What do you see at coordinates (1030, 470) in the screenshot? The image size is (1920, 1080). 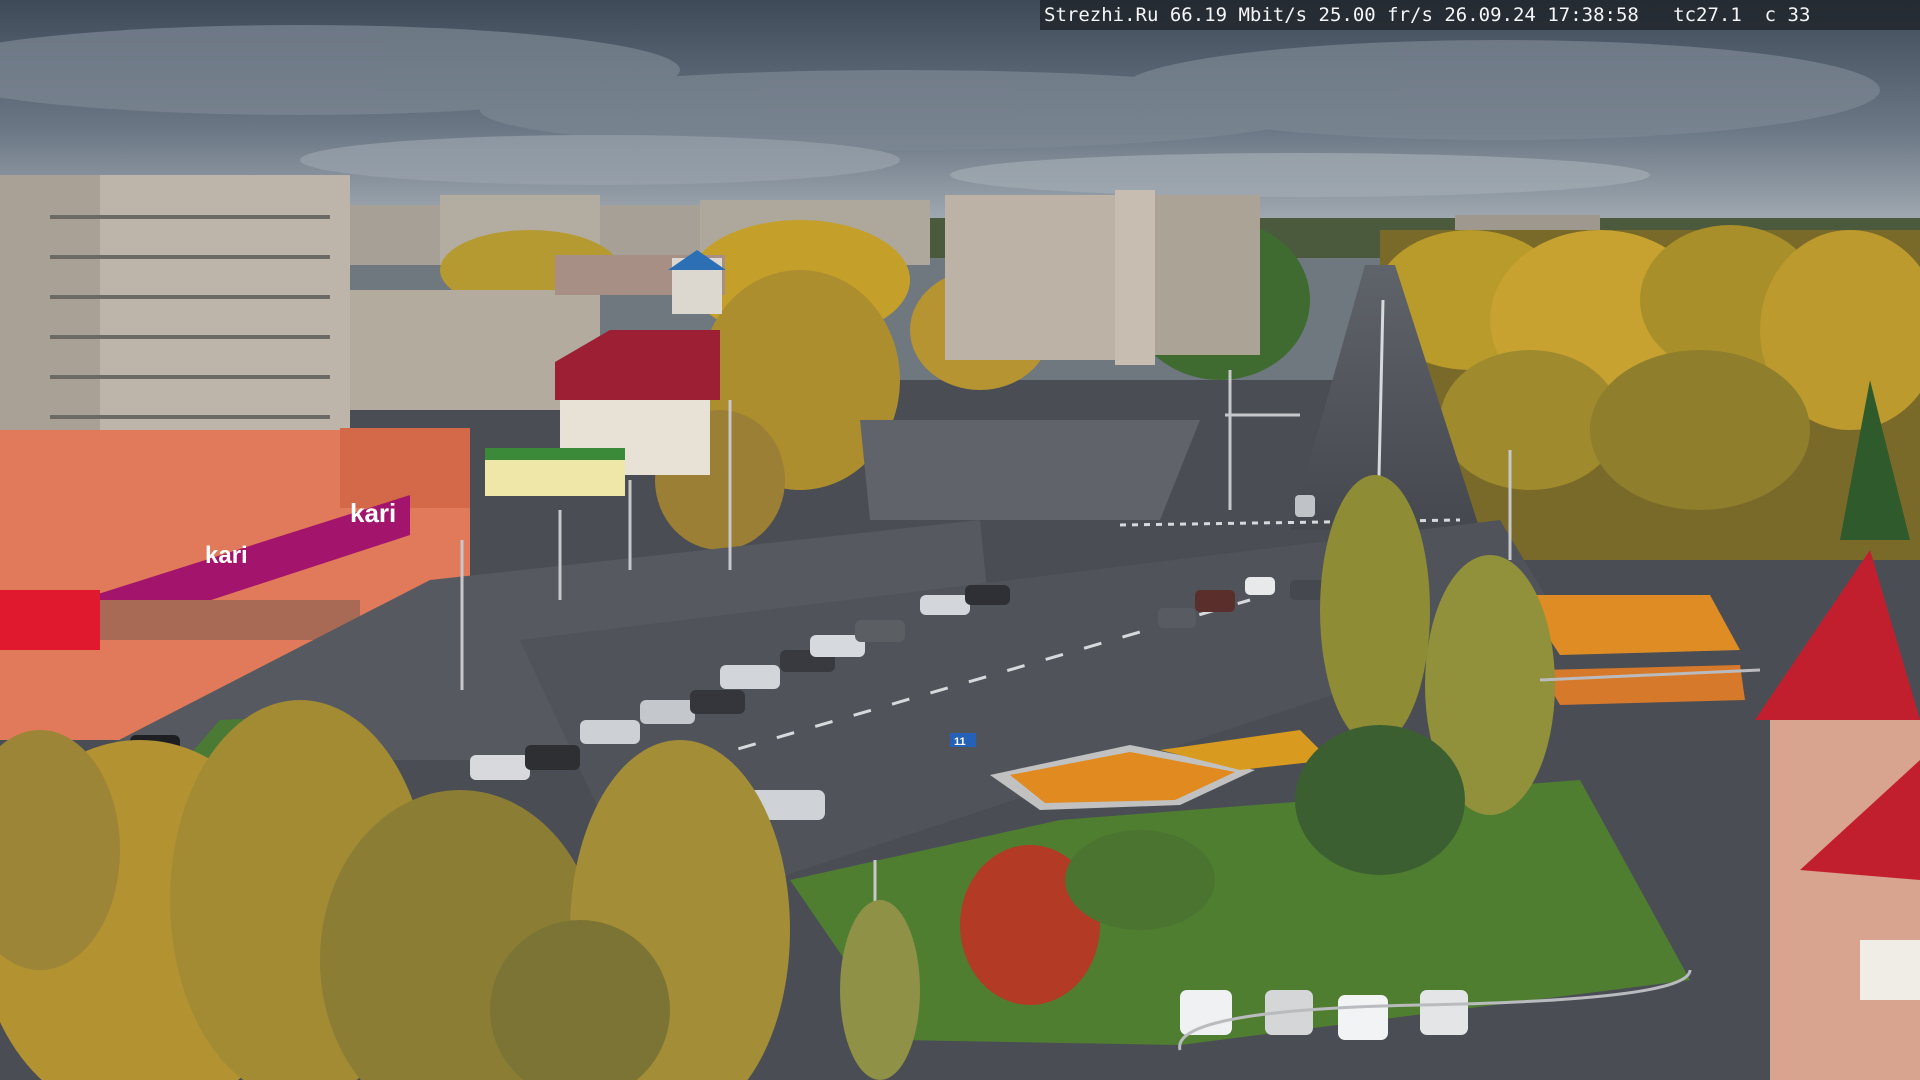 I see `upper-square` at bounding box center [1030, 470].